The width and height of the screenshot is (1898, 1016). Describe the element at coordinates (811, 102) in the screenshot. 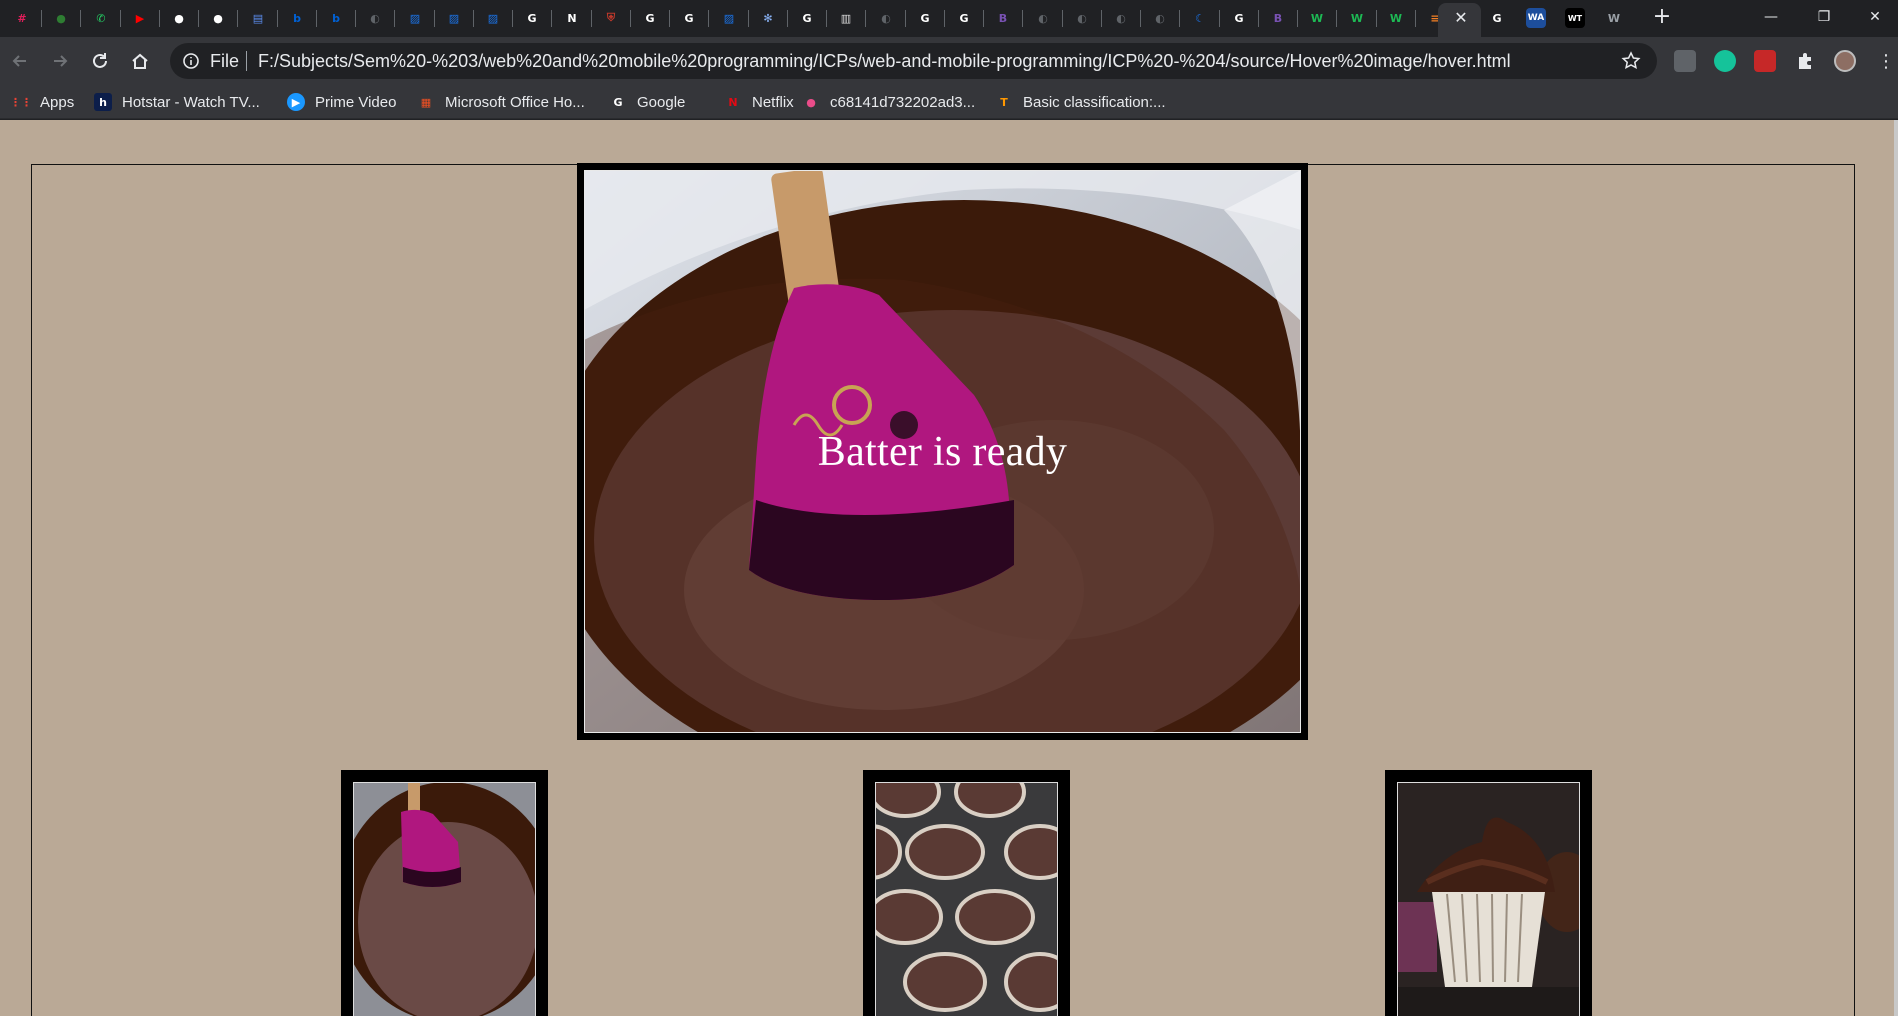

I see `dribbble-icon: ●` at that location.